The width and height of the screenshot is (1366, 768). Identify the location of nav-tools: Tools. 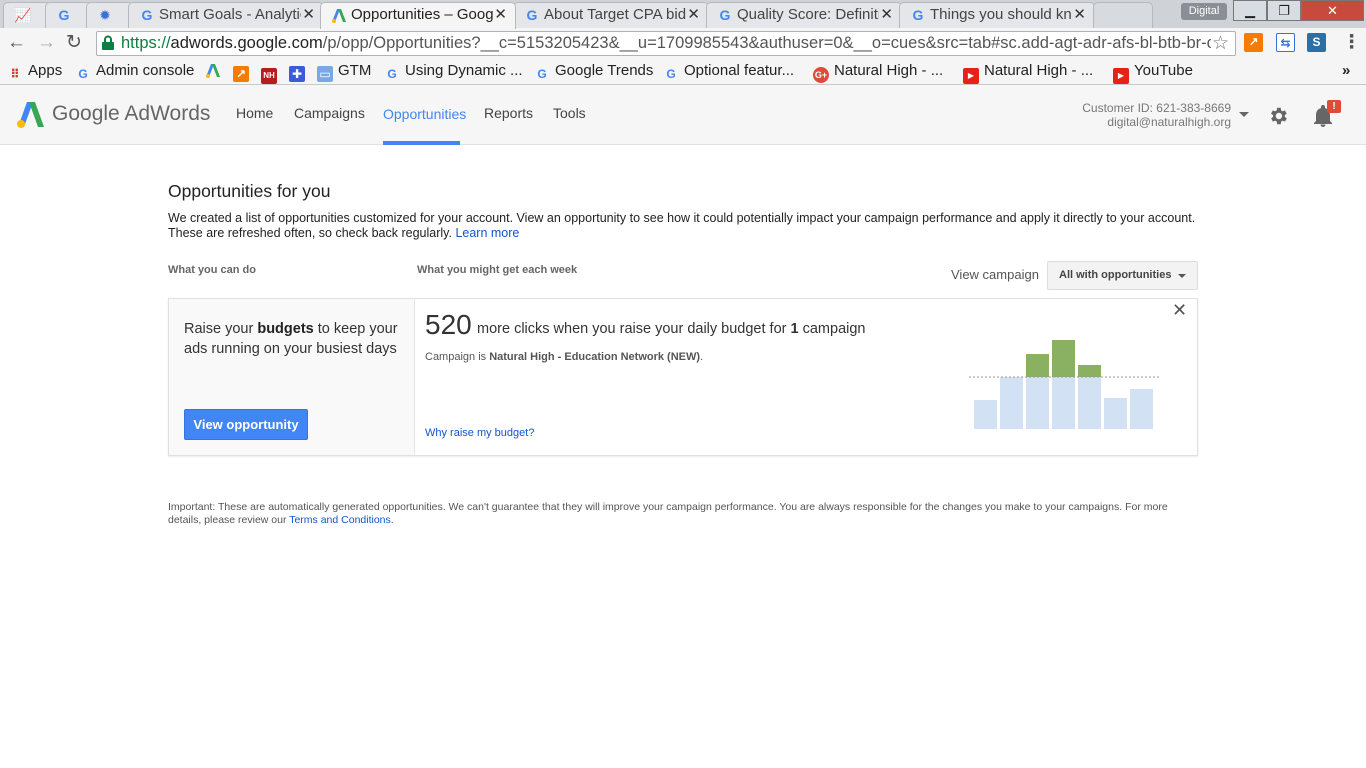
(569, 113).